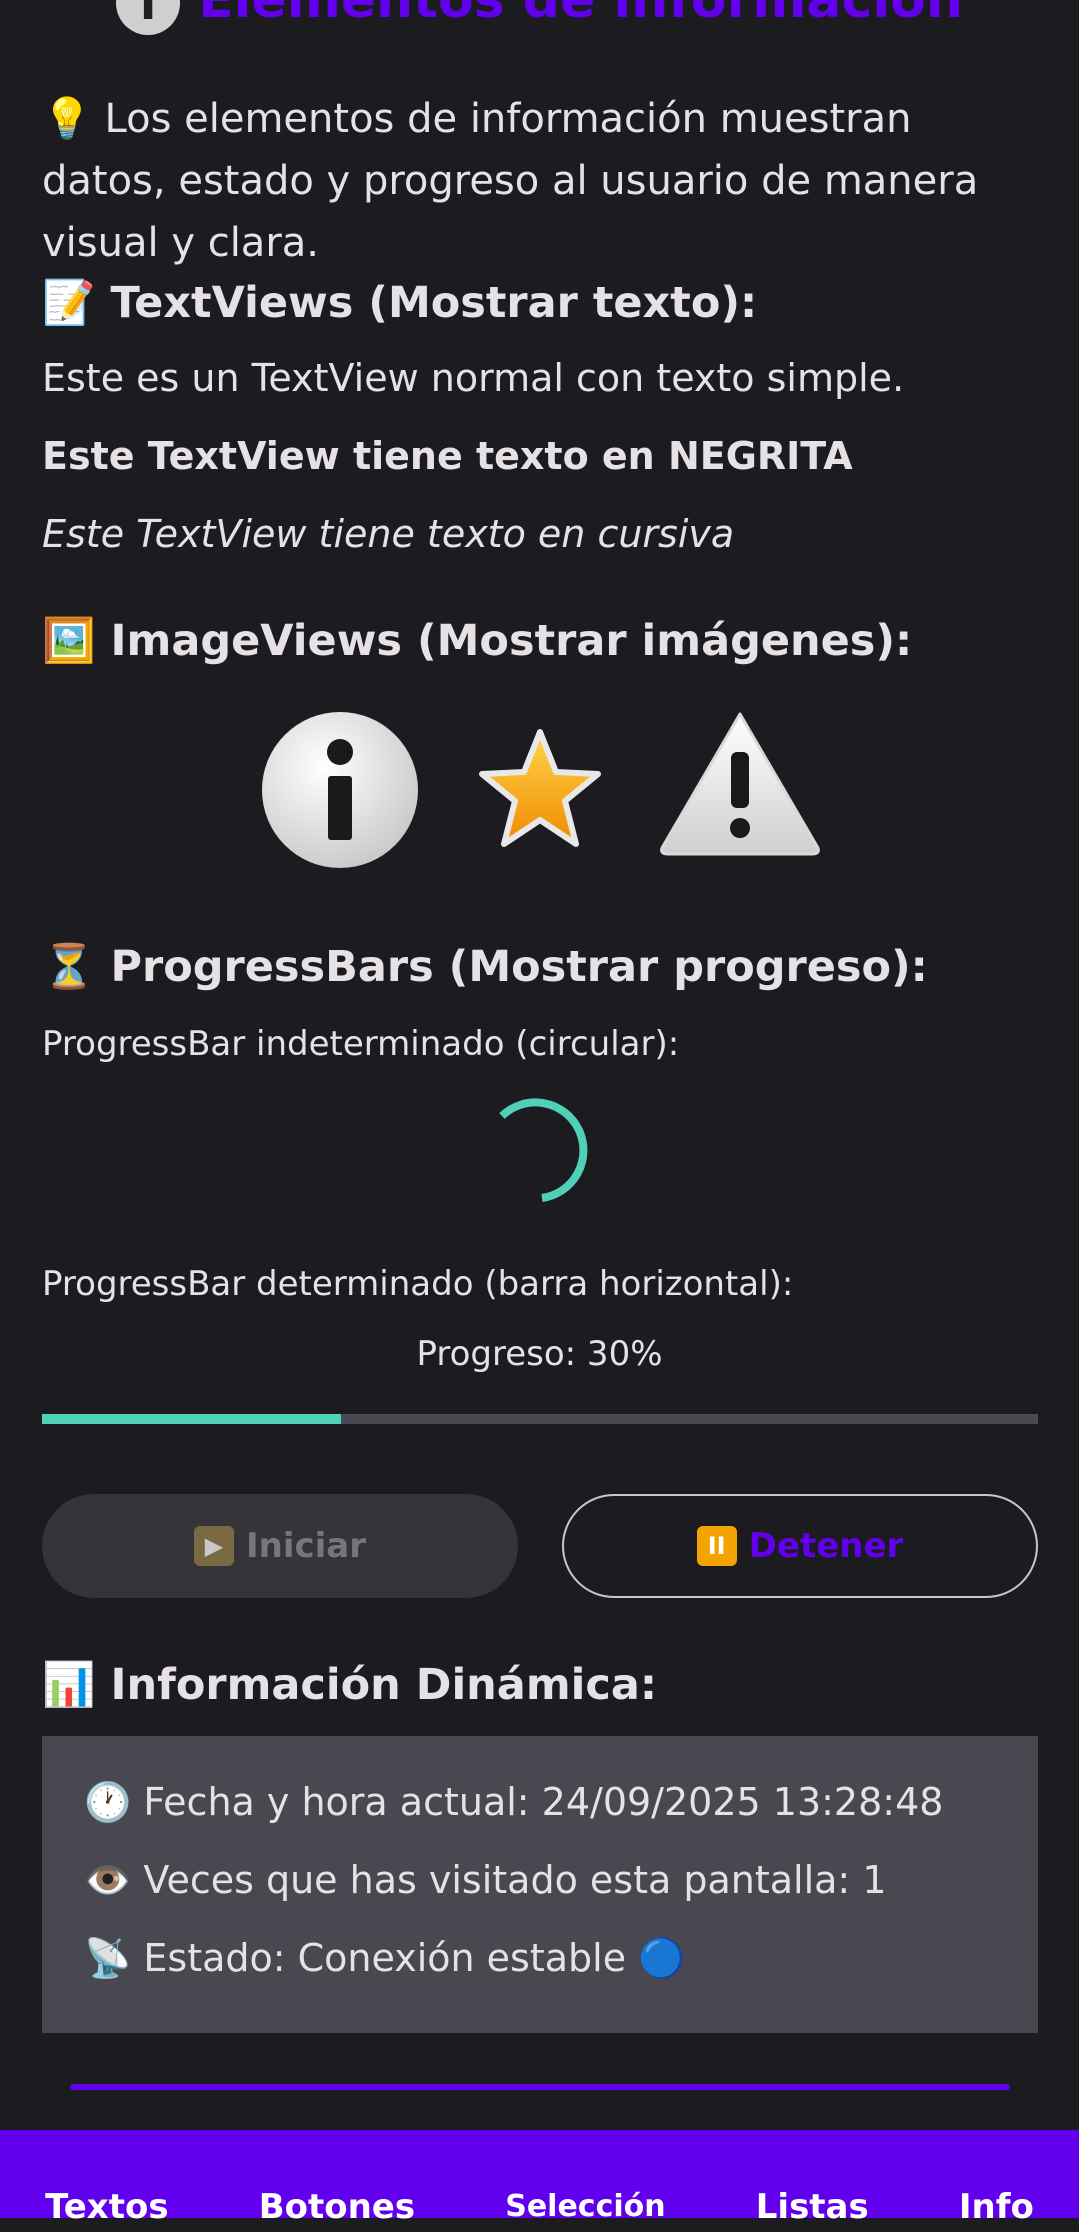 The image size is (1079, 2232). Describe the element at coordinates (337, 2207) in the screenshot. I see `nav-item-botones: Botones` at that location.